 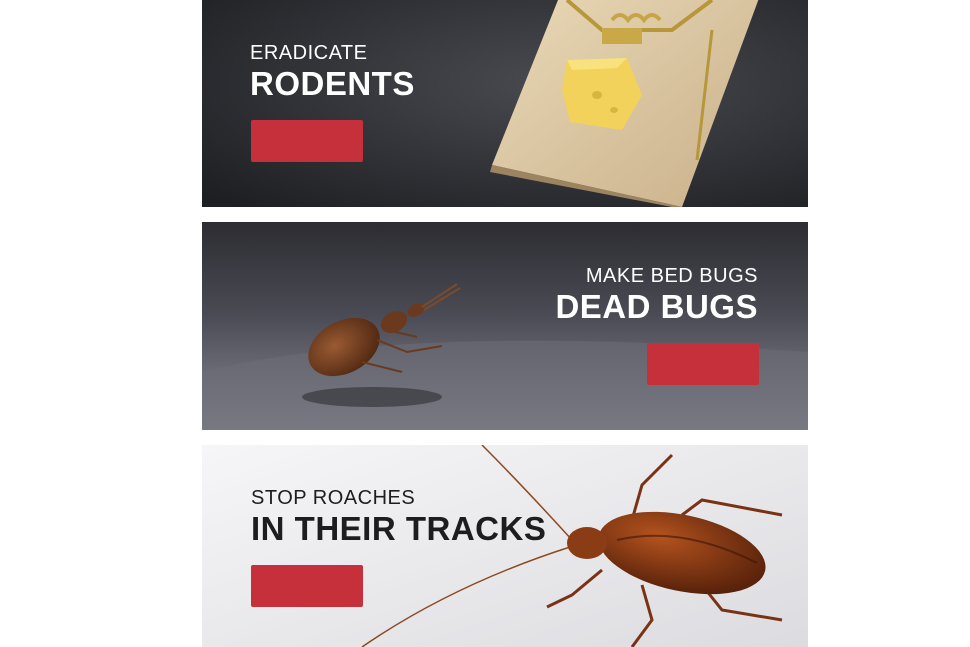 What do you see at coordinates (332, 83) in the screenshot?
I see `headline-line2: RODENTS` at bounding box center [332, 83].